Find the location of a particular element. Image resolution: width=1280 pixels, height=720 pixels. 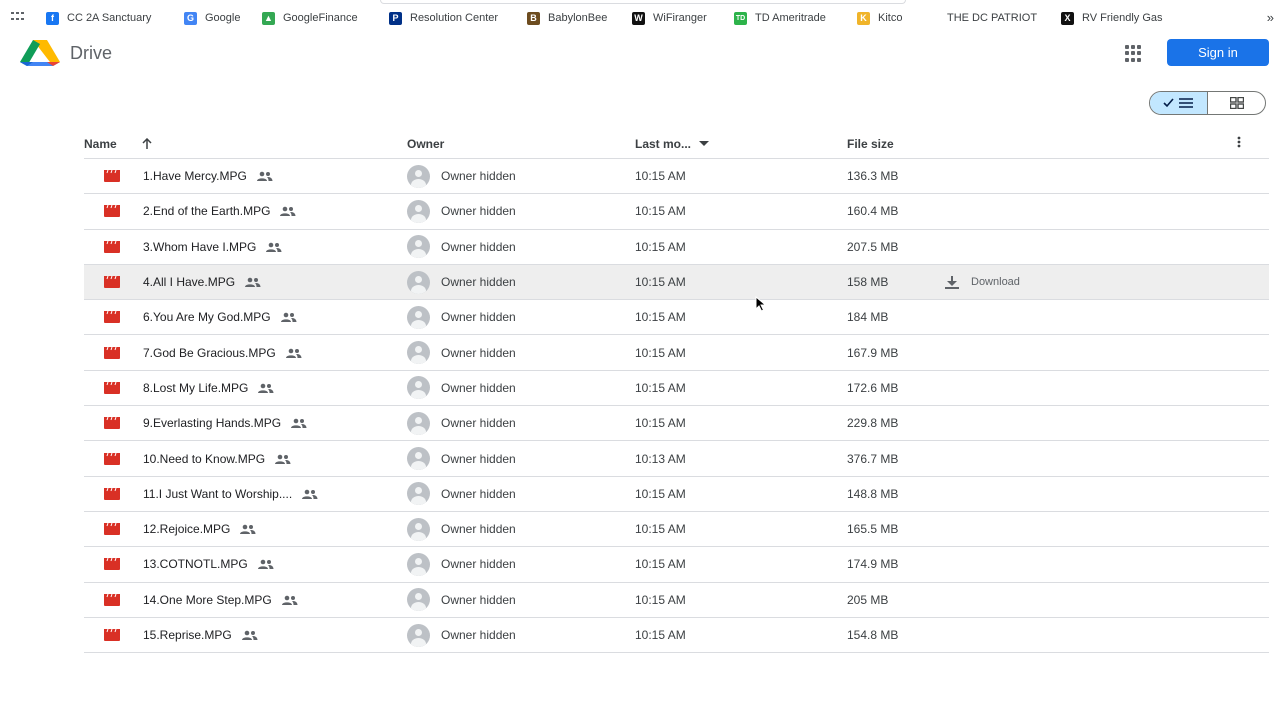

file-name-cell: 10.Need to Know.MPG is located at coordinates (217, 458).